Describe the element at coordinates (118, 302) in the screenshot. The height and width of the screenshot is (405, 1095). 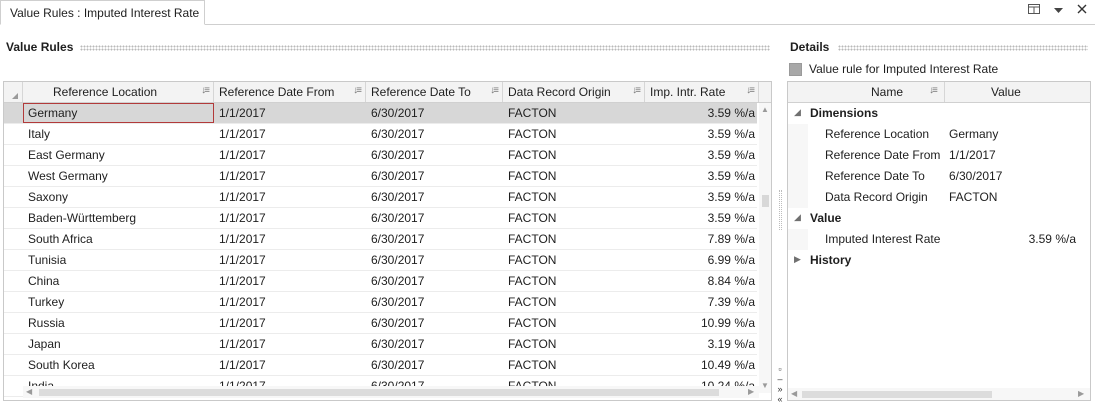
I see `cell-reference-location: Turkey` at that location.